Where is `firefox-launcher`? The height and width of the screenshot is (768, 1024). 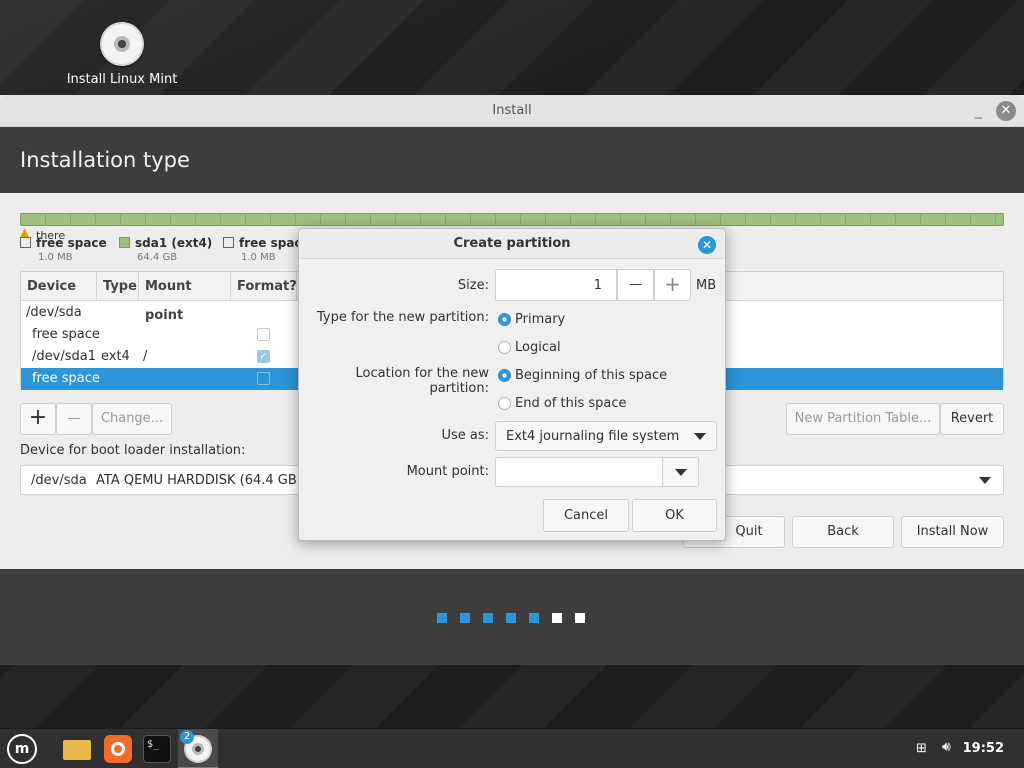 firefox-launcher is located at coordinates (118, 749).